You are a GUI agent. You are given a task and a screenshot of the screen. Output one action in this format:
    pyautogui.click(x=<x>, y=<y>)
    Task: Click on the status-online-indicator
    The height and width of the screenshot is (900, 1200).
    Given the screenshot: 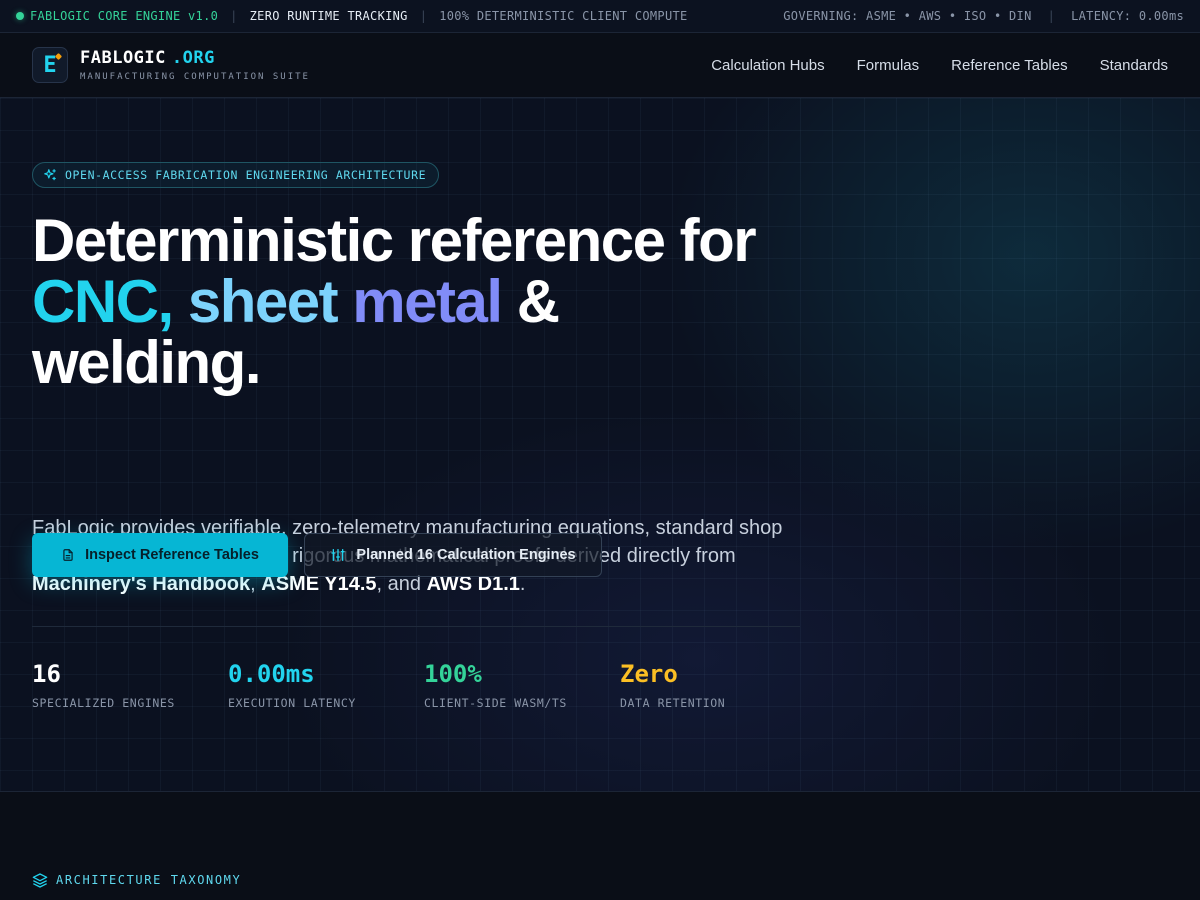 What is the action you would take?
    pyautogui.click(x=20, y=16)
    